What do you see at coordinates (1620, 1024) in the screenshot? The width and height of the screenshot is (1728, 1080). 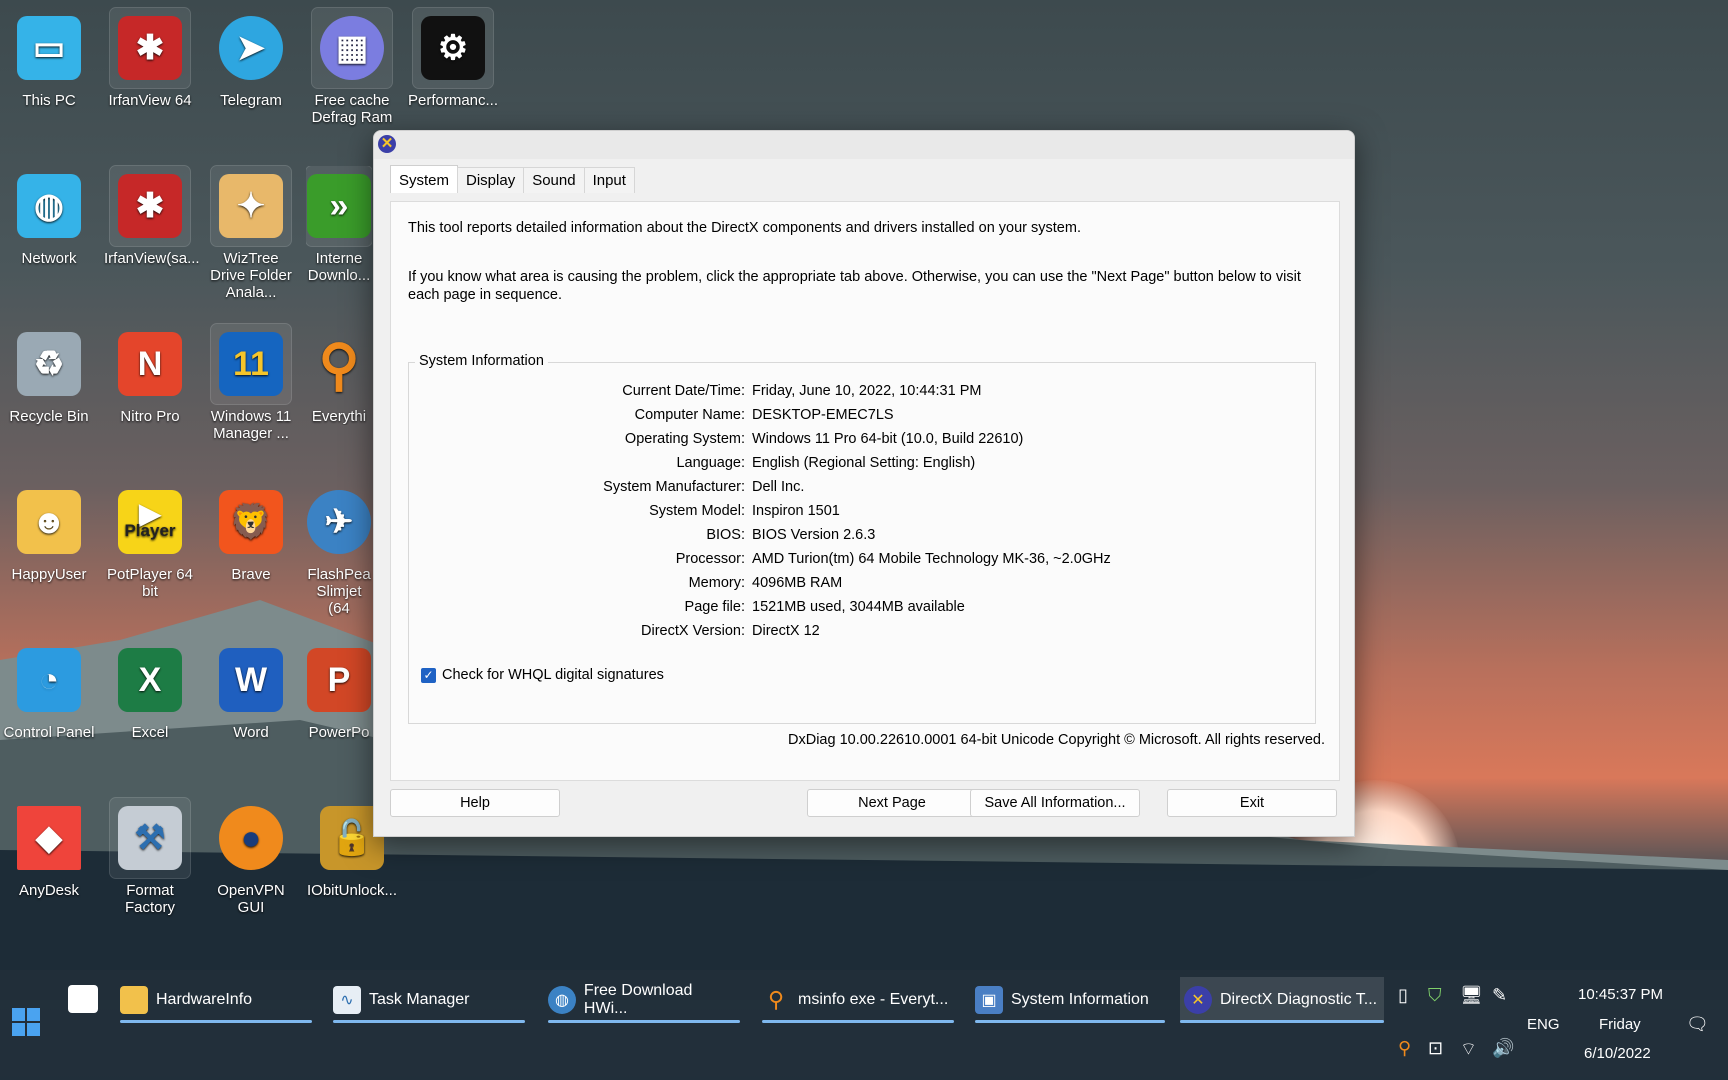 I see `clock-day: Friday` at bounding box center [1620, 1024].